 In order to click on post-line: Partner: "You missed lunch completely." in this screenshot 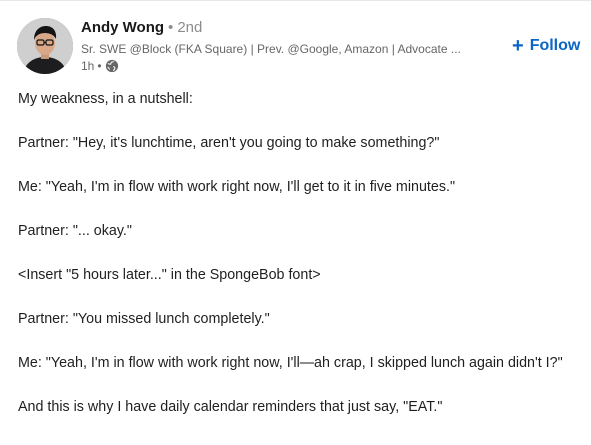, I will do `click(144, 319)`.